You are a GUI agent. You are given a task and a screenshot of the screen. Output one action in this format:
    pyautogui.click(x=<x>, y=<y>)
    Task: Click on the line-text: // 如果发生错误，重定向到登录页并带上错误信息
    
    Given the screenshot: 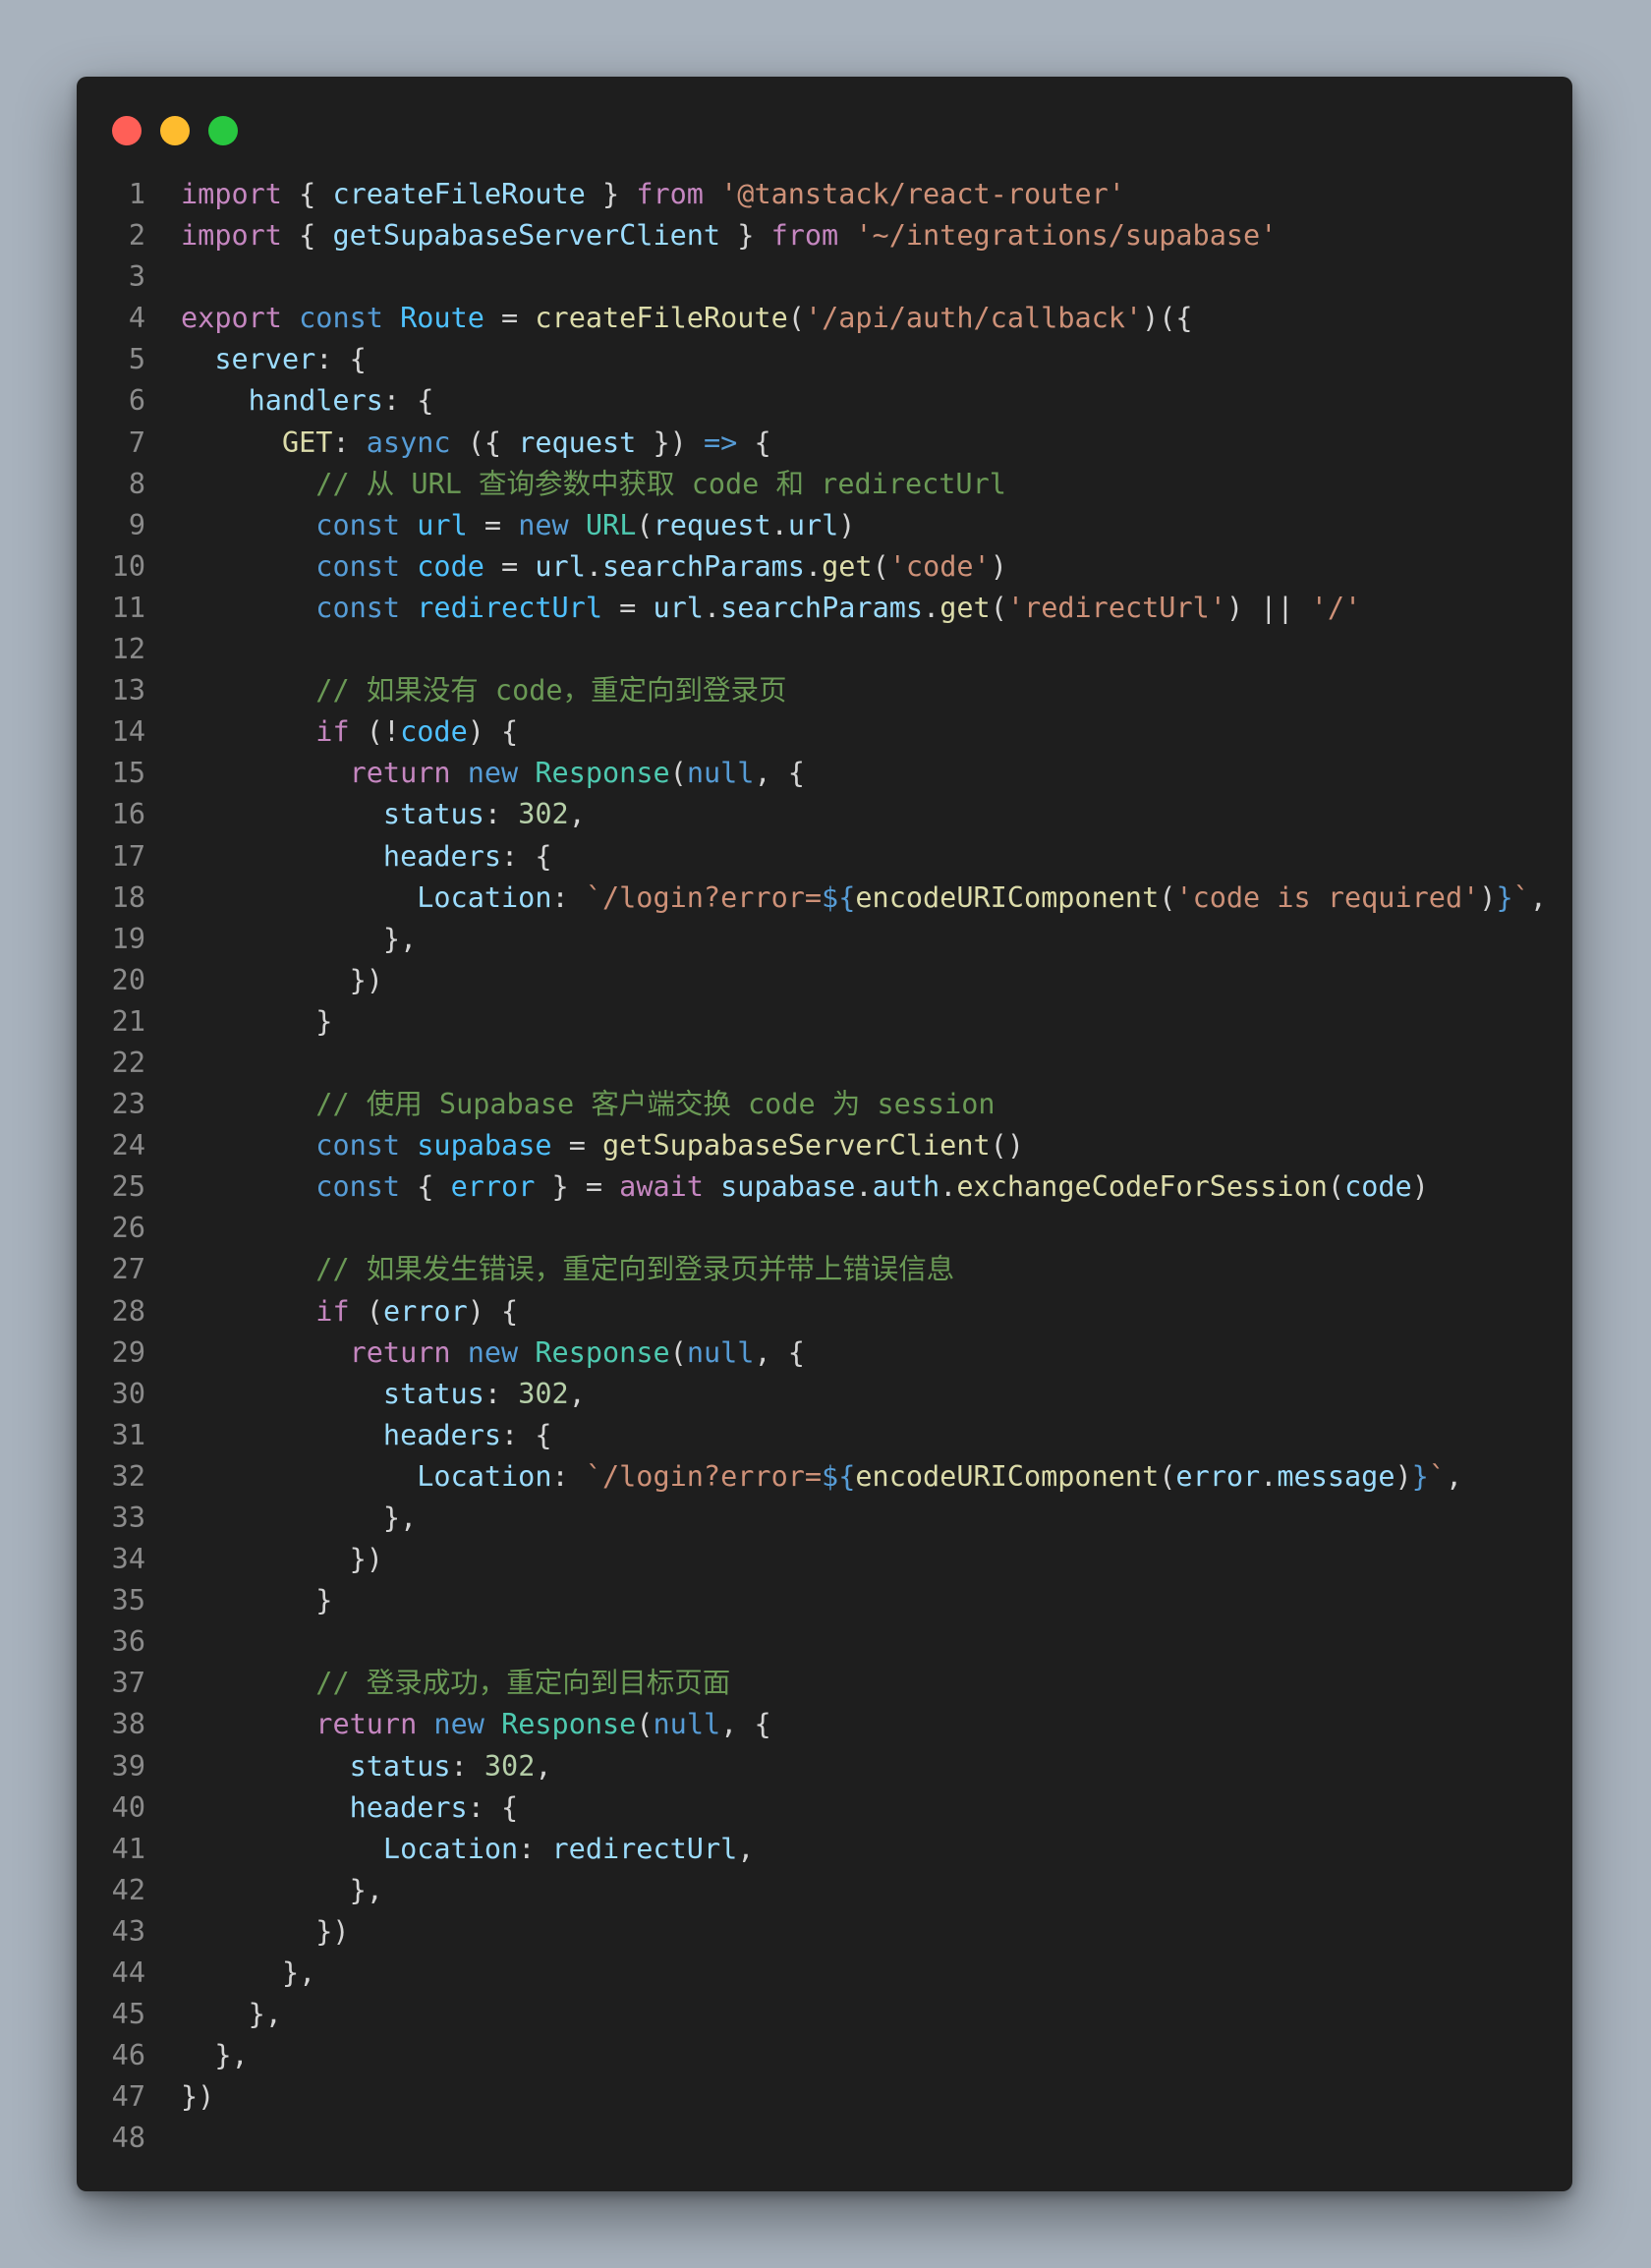 What is the action you would take?
    pyautogui.click(x=567, y=1270)
    